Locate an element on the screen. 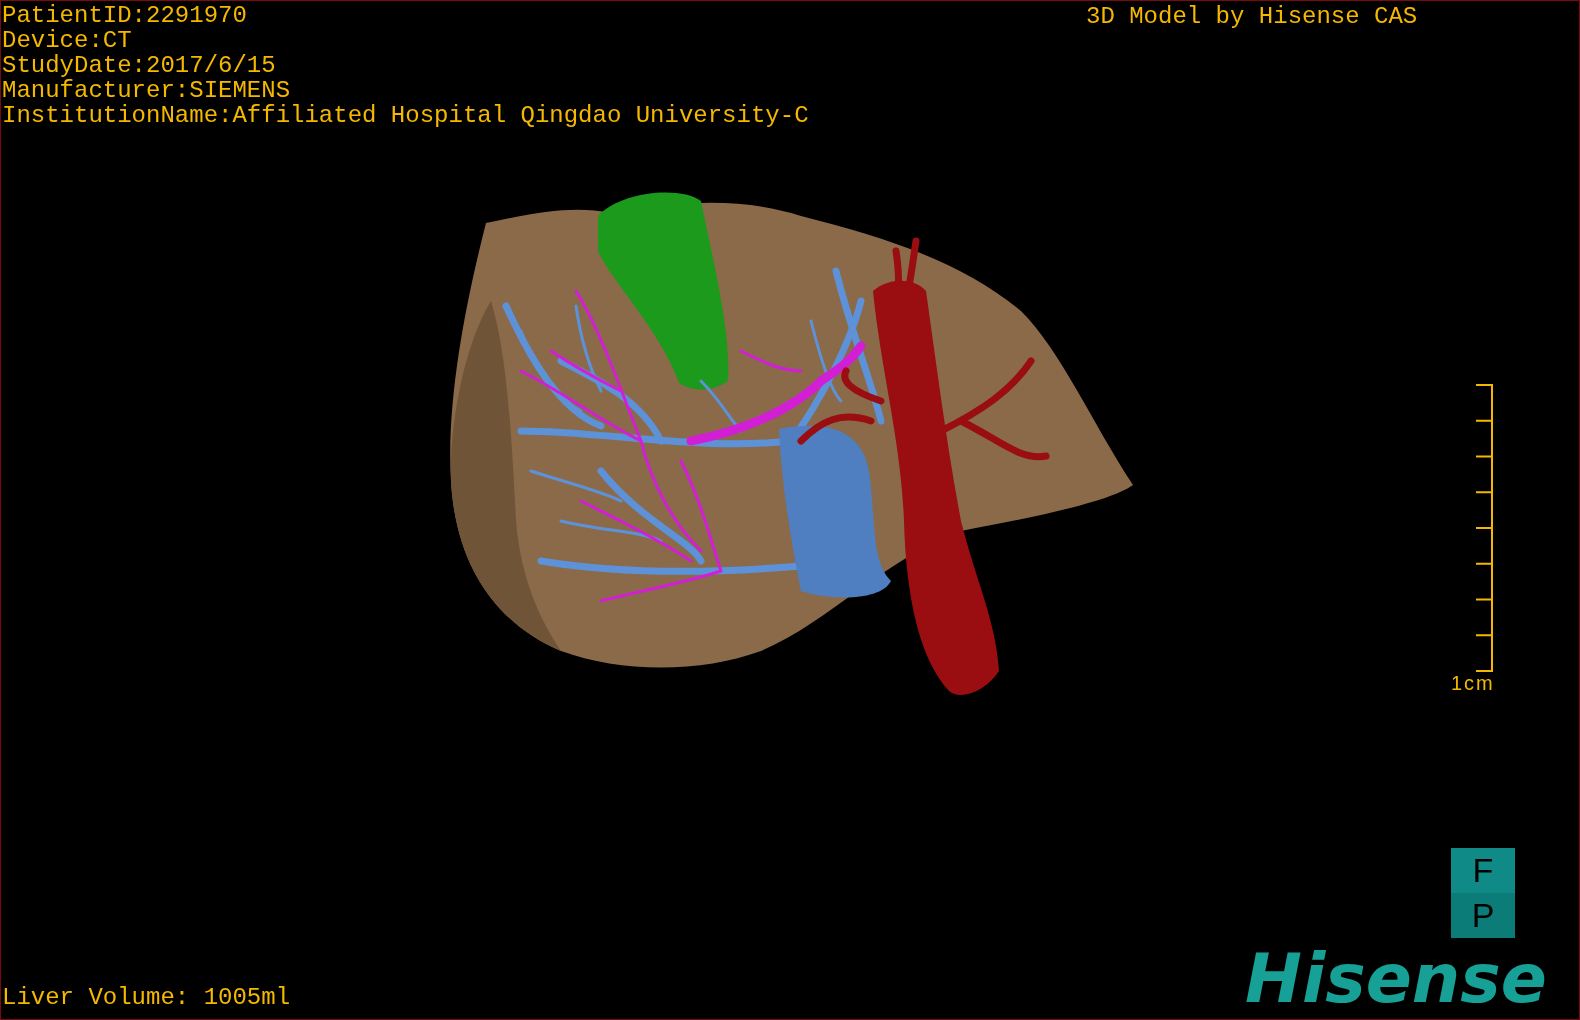  brand-logo: Hisense is located at coordinates (1396, 979).